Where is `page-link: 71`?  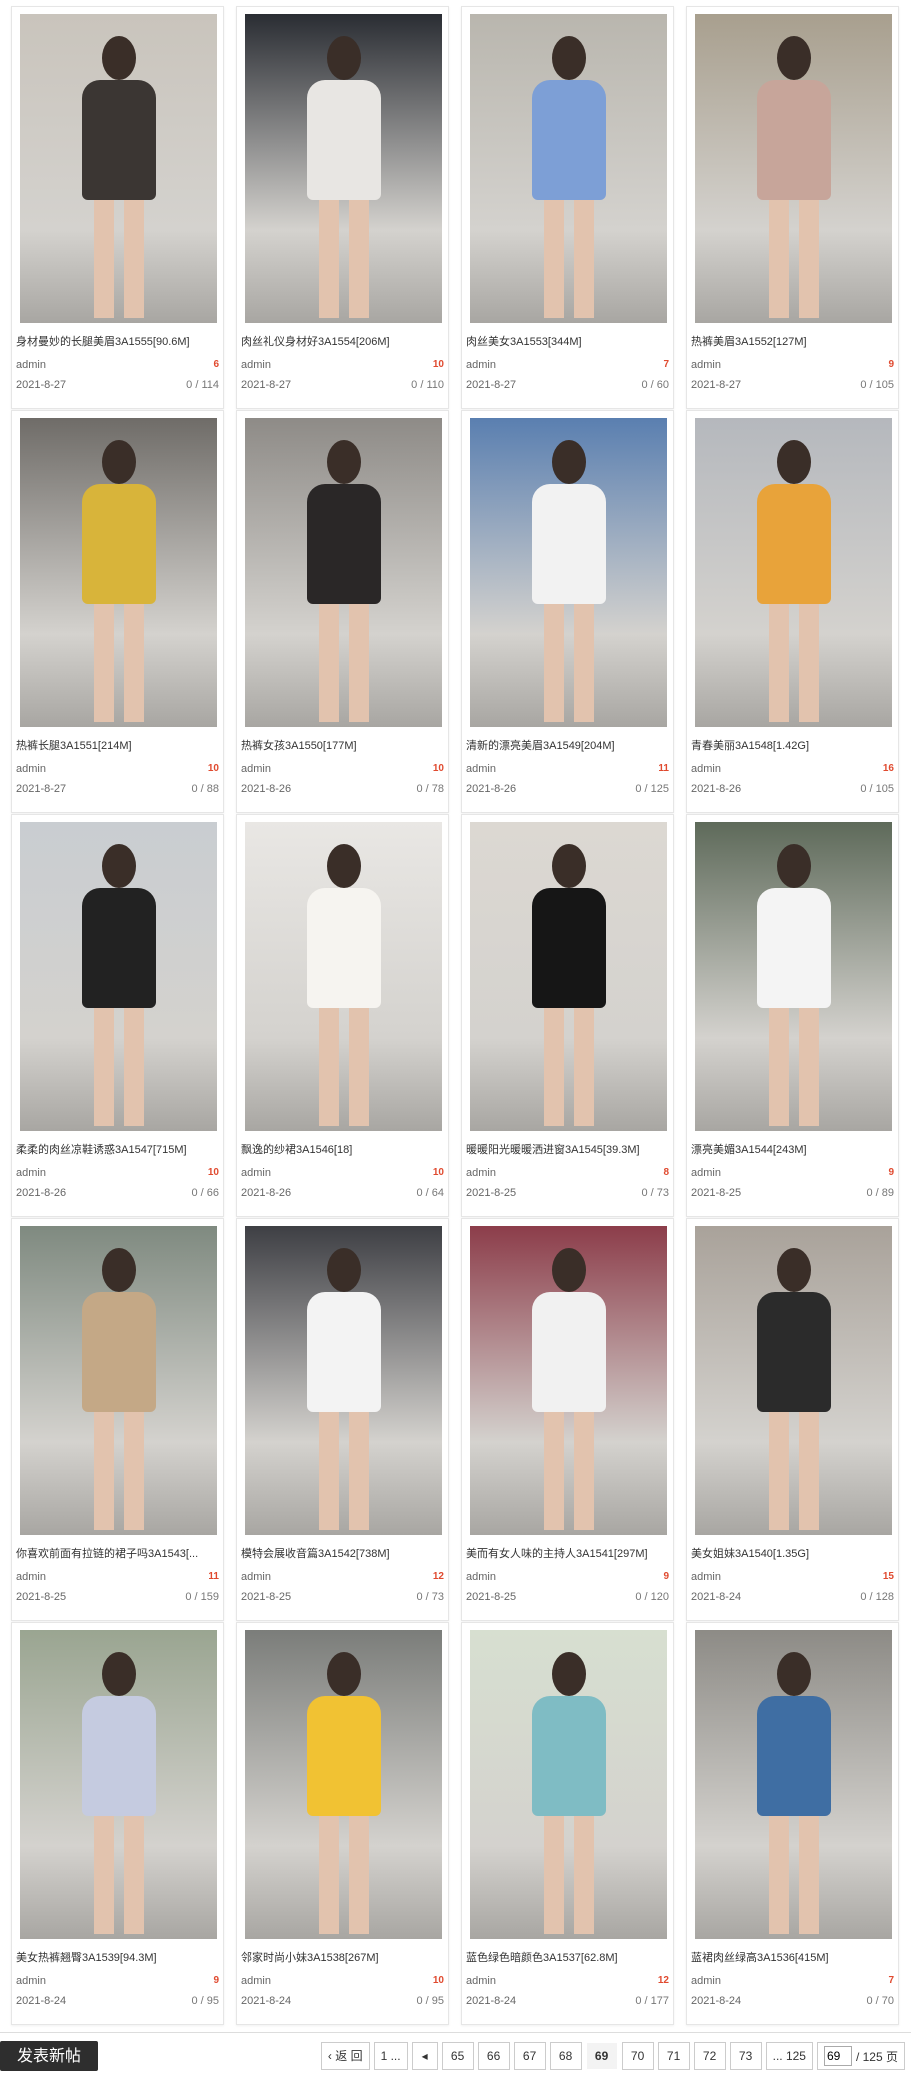
page-link: 71 is located at coordinates (673, 2056).